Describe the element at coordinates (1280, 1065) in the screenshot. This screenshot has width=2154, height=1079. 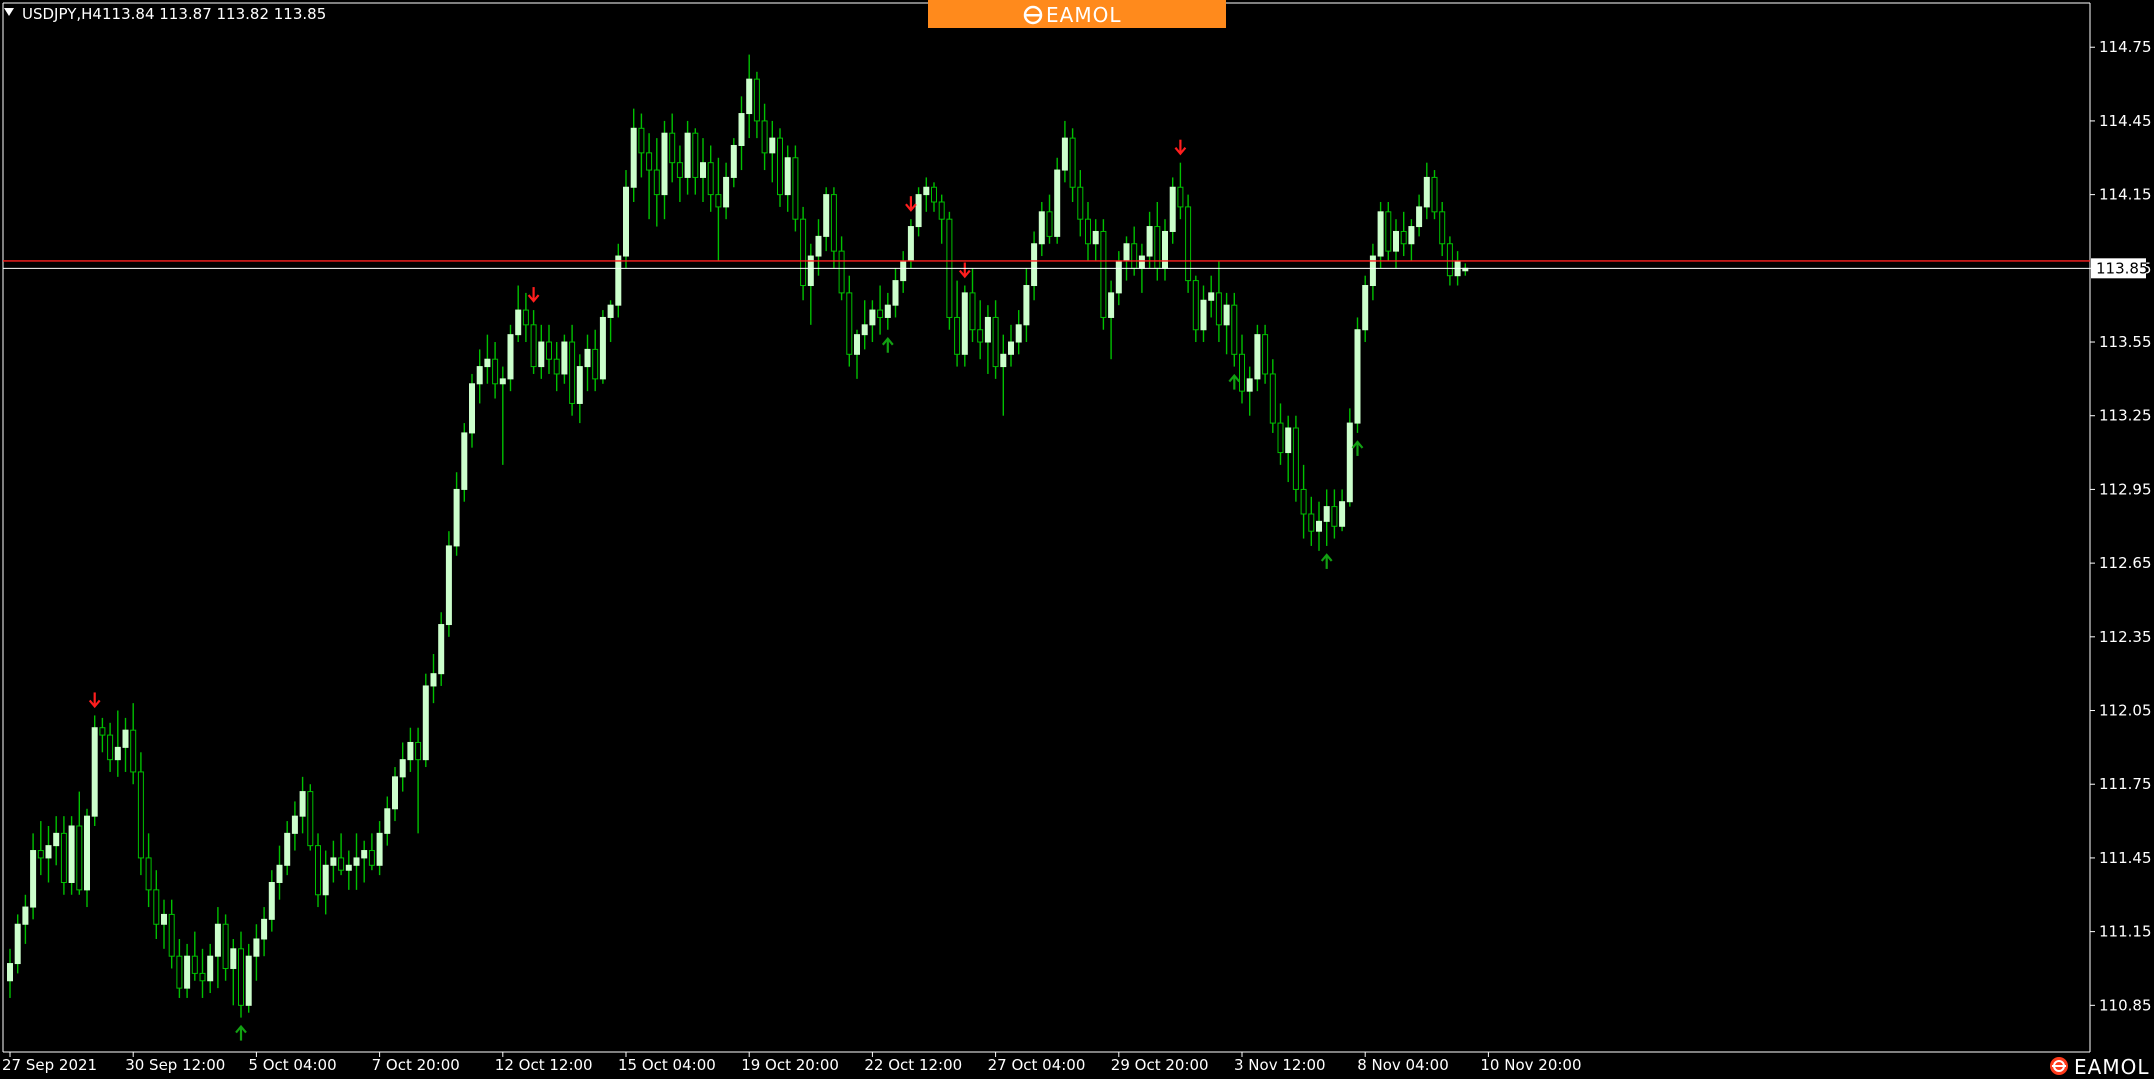
I see `x-tick-label: 3 Nov 12:00` at that location.